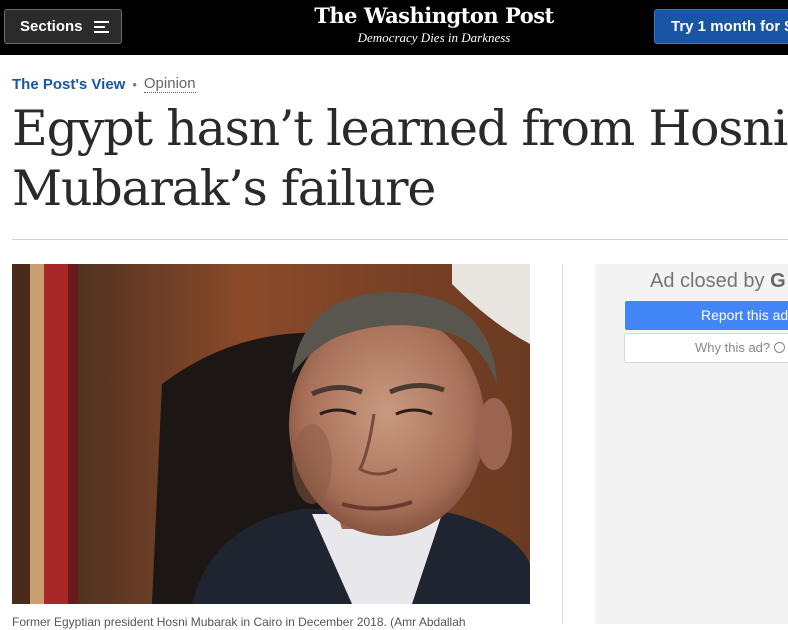  What do you see at coordinates (434, 37) in the screenshot?
I see `tagline: Democracy Dies in Darkness` at bounding box center [434, 37].